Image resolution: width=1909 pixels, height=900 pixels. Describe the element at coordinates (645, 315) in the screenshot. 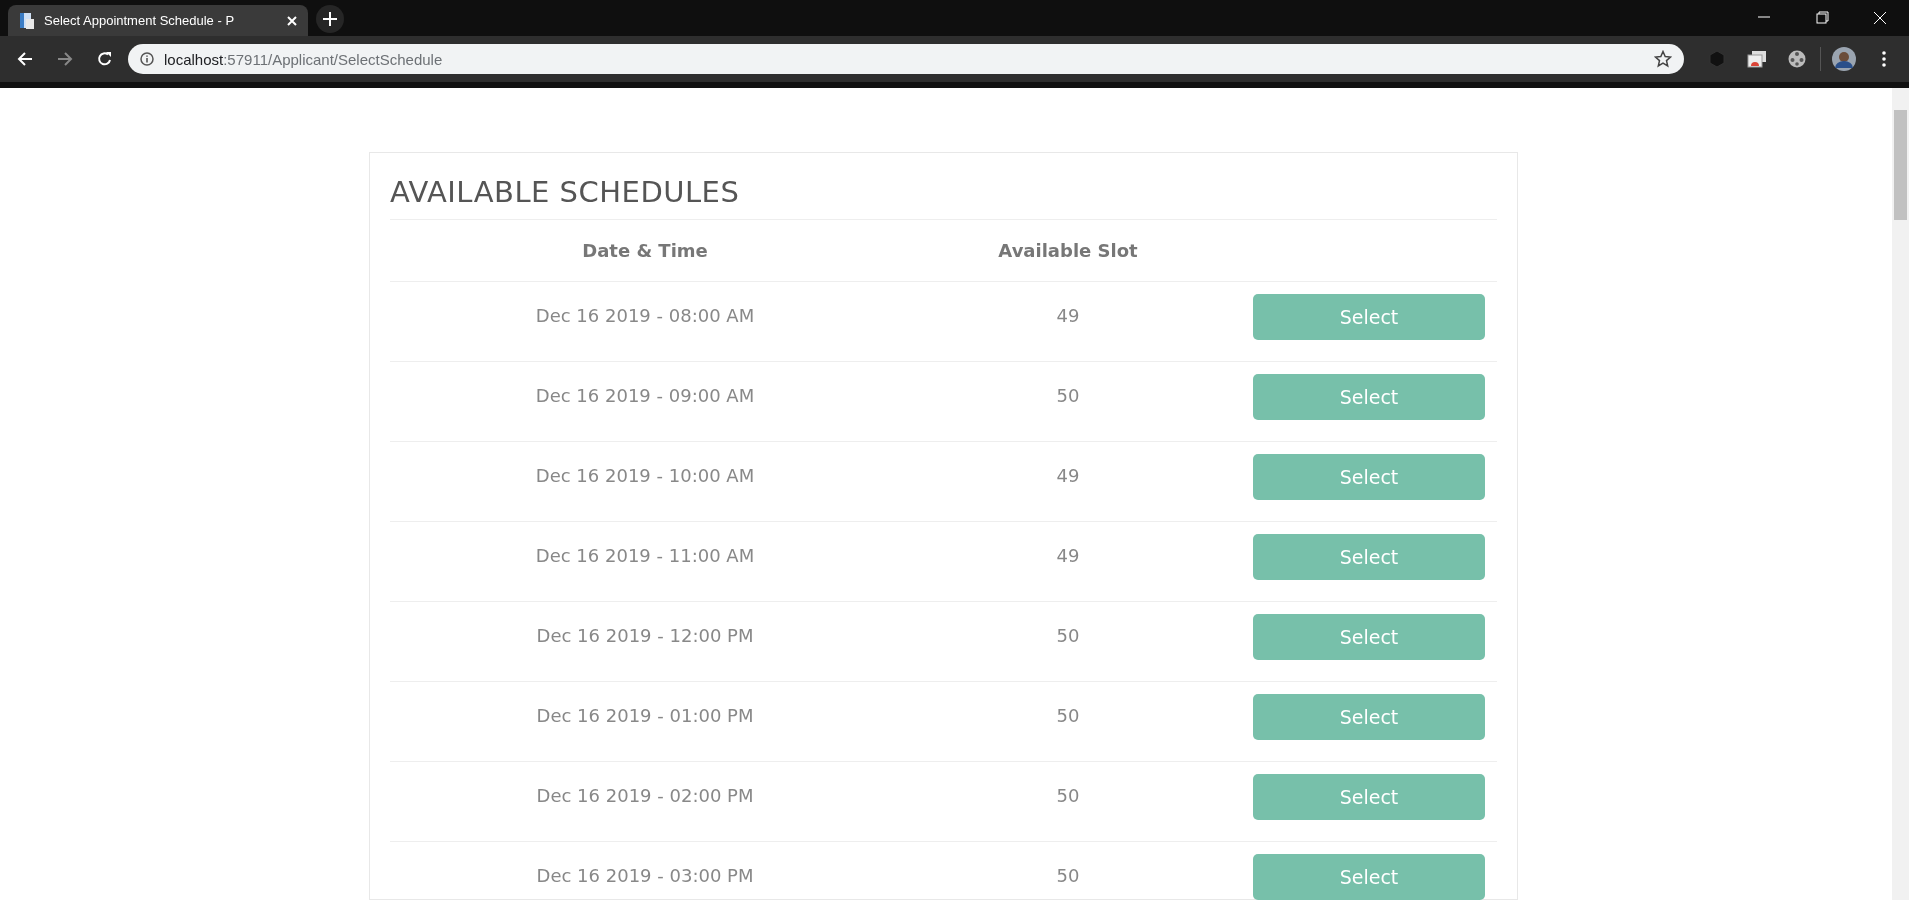

I see `date-time-cell: Dec 16 2019 - 08:00 AM` at that location.